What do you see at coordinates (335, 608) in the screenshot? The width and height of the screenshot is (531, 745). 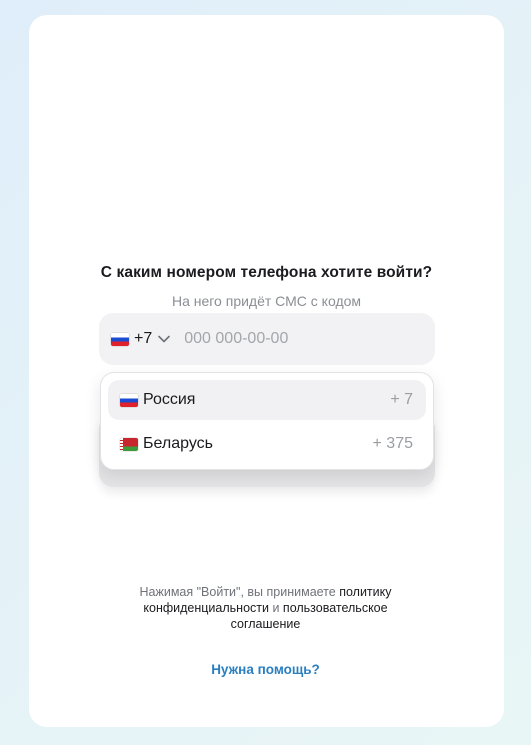 I see `user-agreement-link: пользовательское` at bounding box center [335, 608].